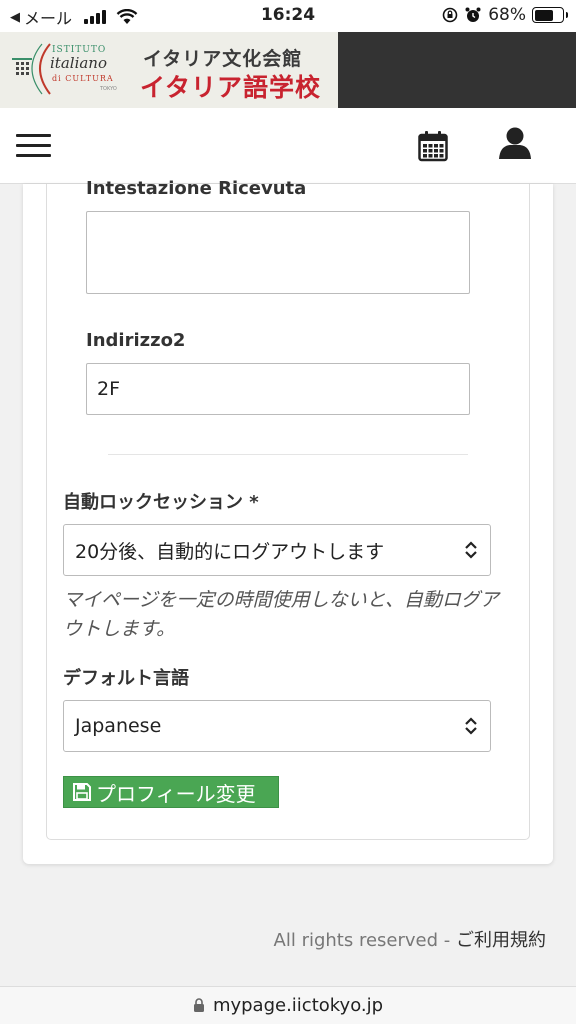  Describe the element at coordinates (223, 59) in the screenshot. I see `banner-title-institute: イタリア文化会館` at that location.